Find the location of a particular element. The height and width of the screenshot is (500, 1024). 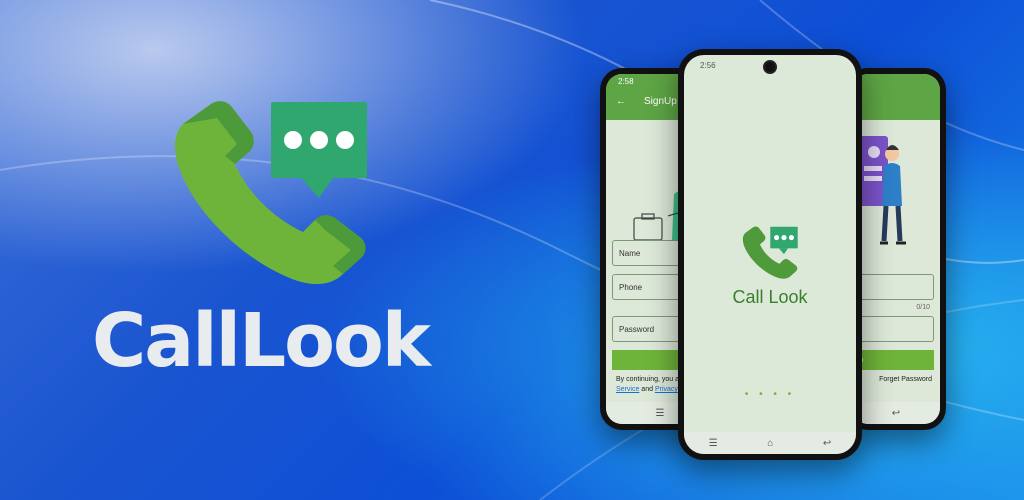

phone-field-right is located at coordinates (893, 287).